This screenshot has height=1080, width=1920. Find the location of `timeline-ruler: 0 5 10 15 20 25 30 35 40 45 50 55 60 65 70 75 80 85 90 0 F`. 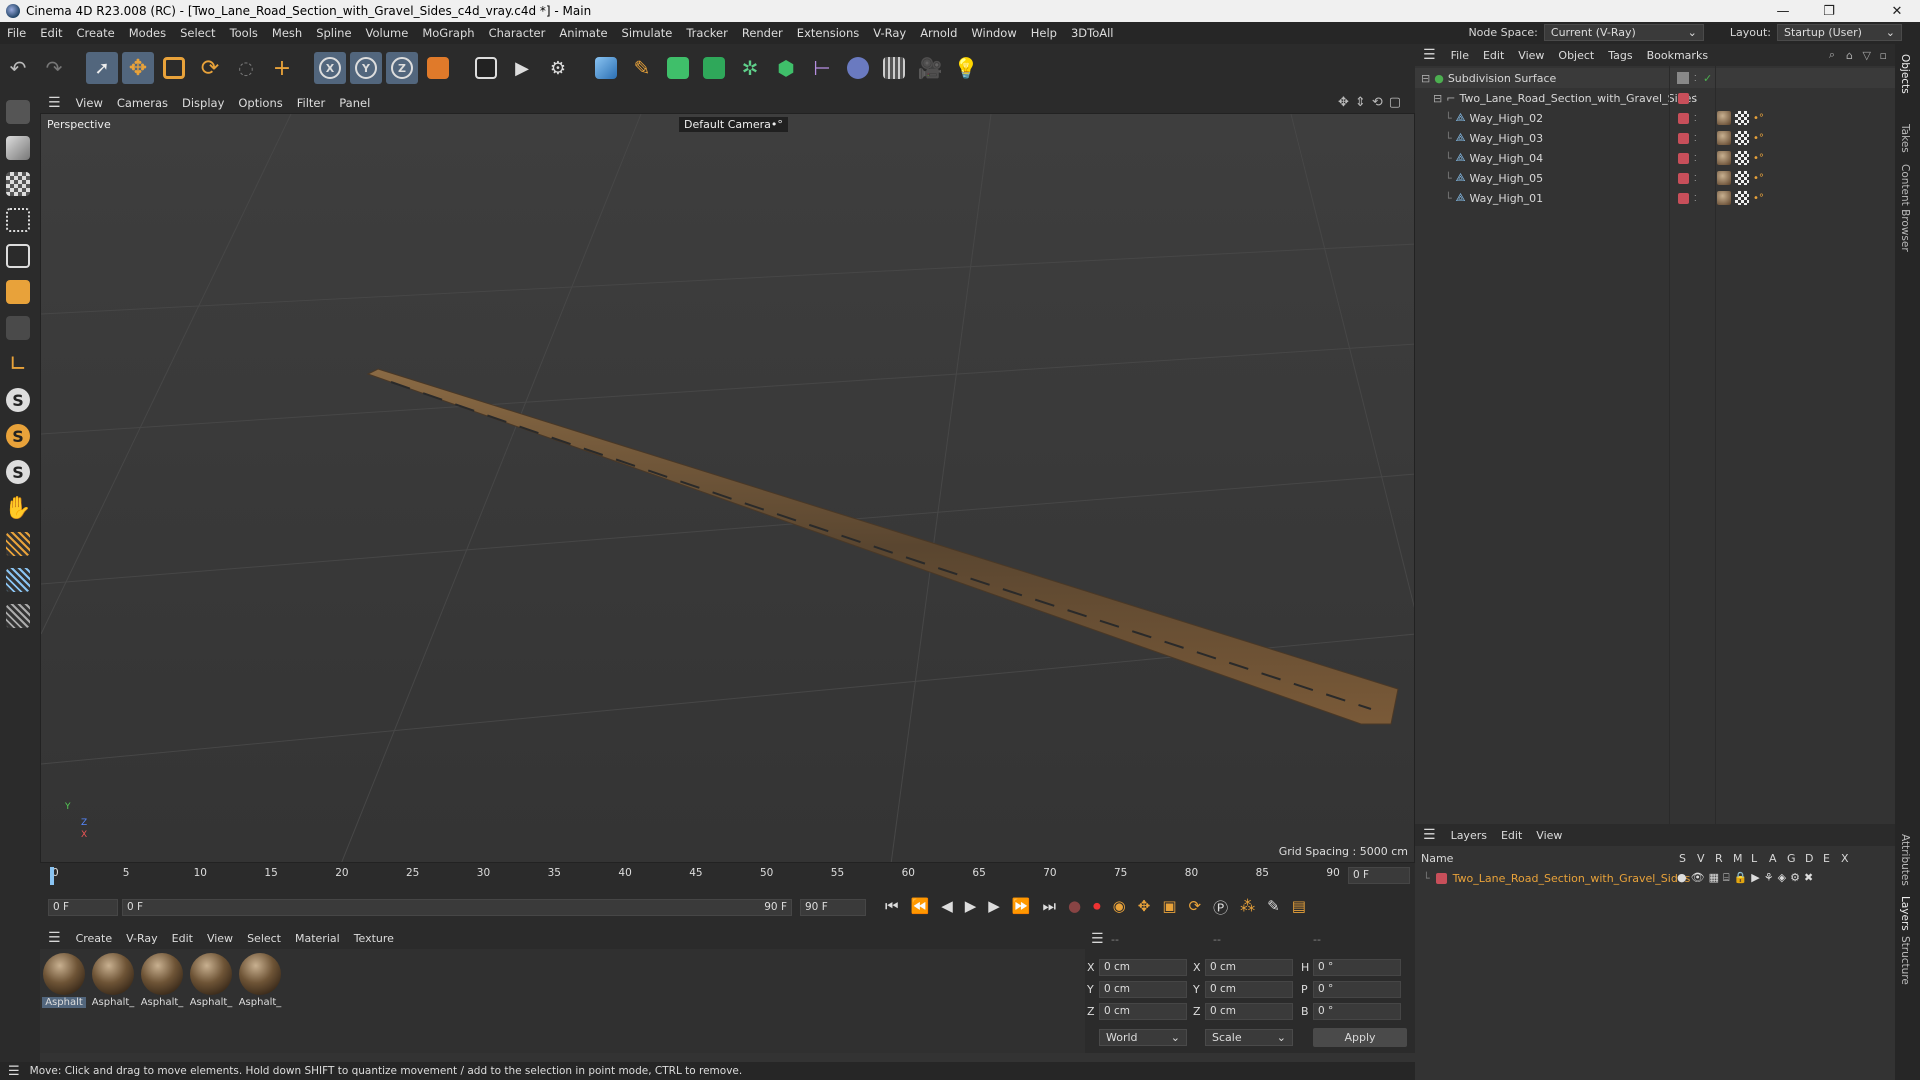

timeline-ruler: 0 5 10 15 20 25 30 35 40 45 50 55 60 65 70 75 80 85 90 0 F is located at coordinates (727, 876).